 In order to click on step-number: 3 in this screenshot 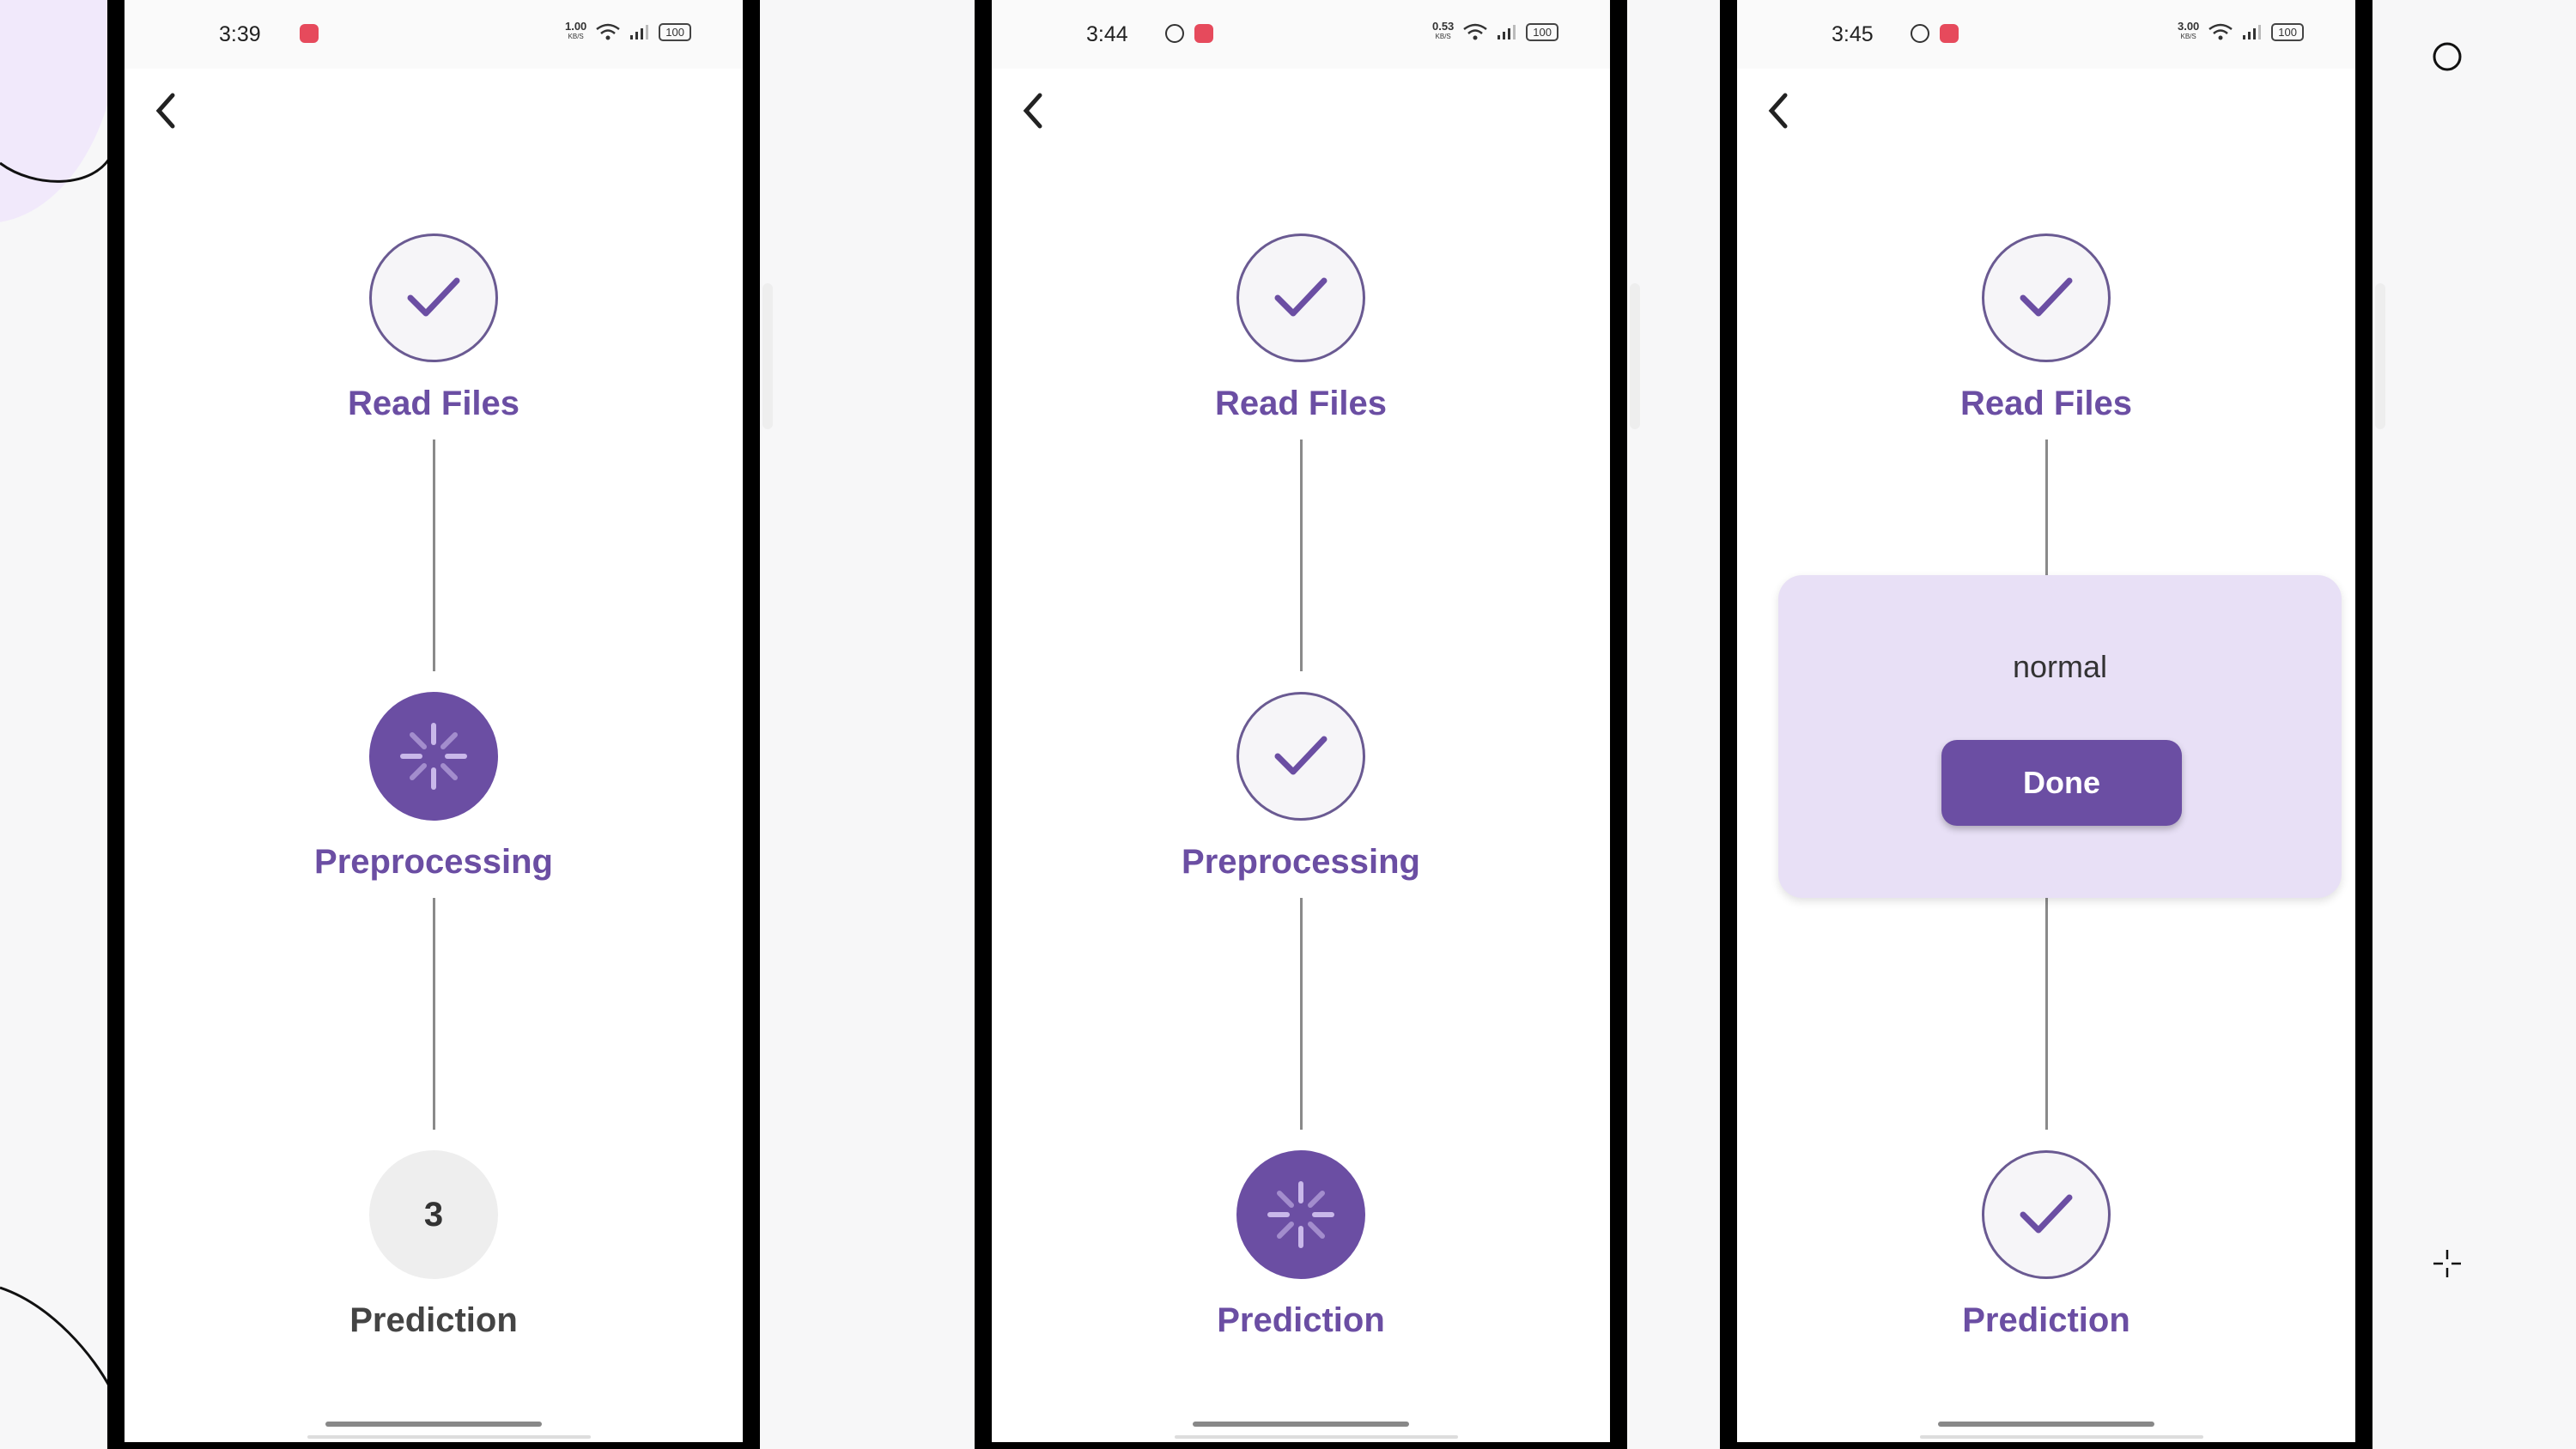, I will do `click(433, 1214)`.